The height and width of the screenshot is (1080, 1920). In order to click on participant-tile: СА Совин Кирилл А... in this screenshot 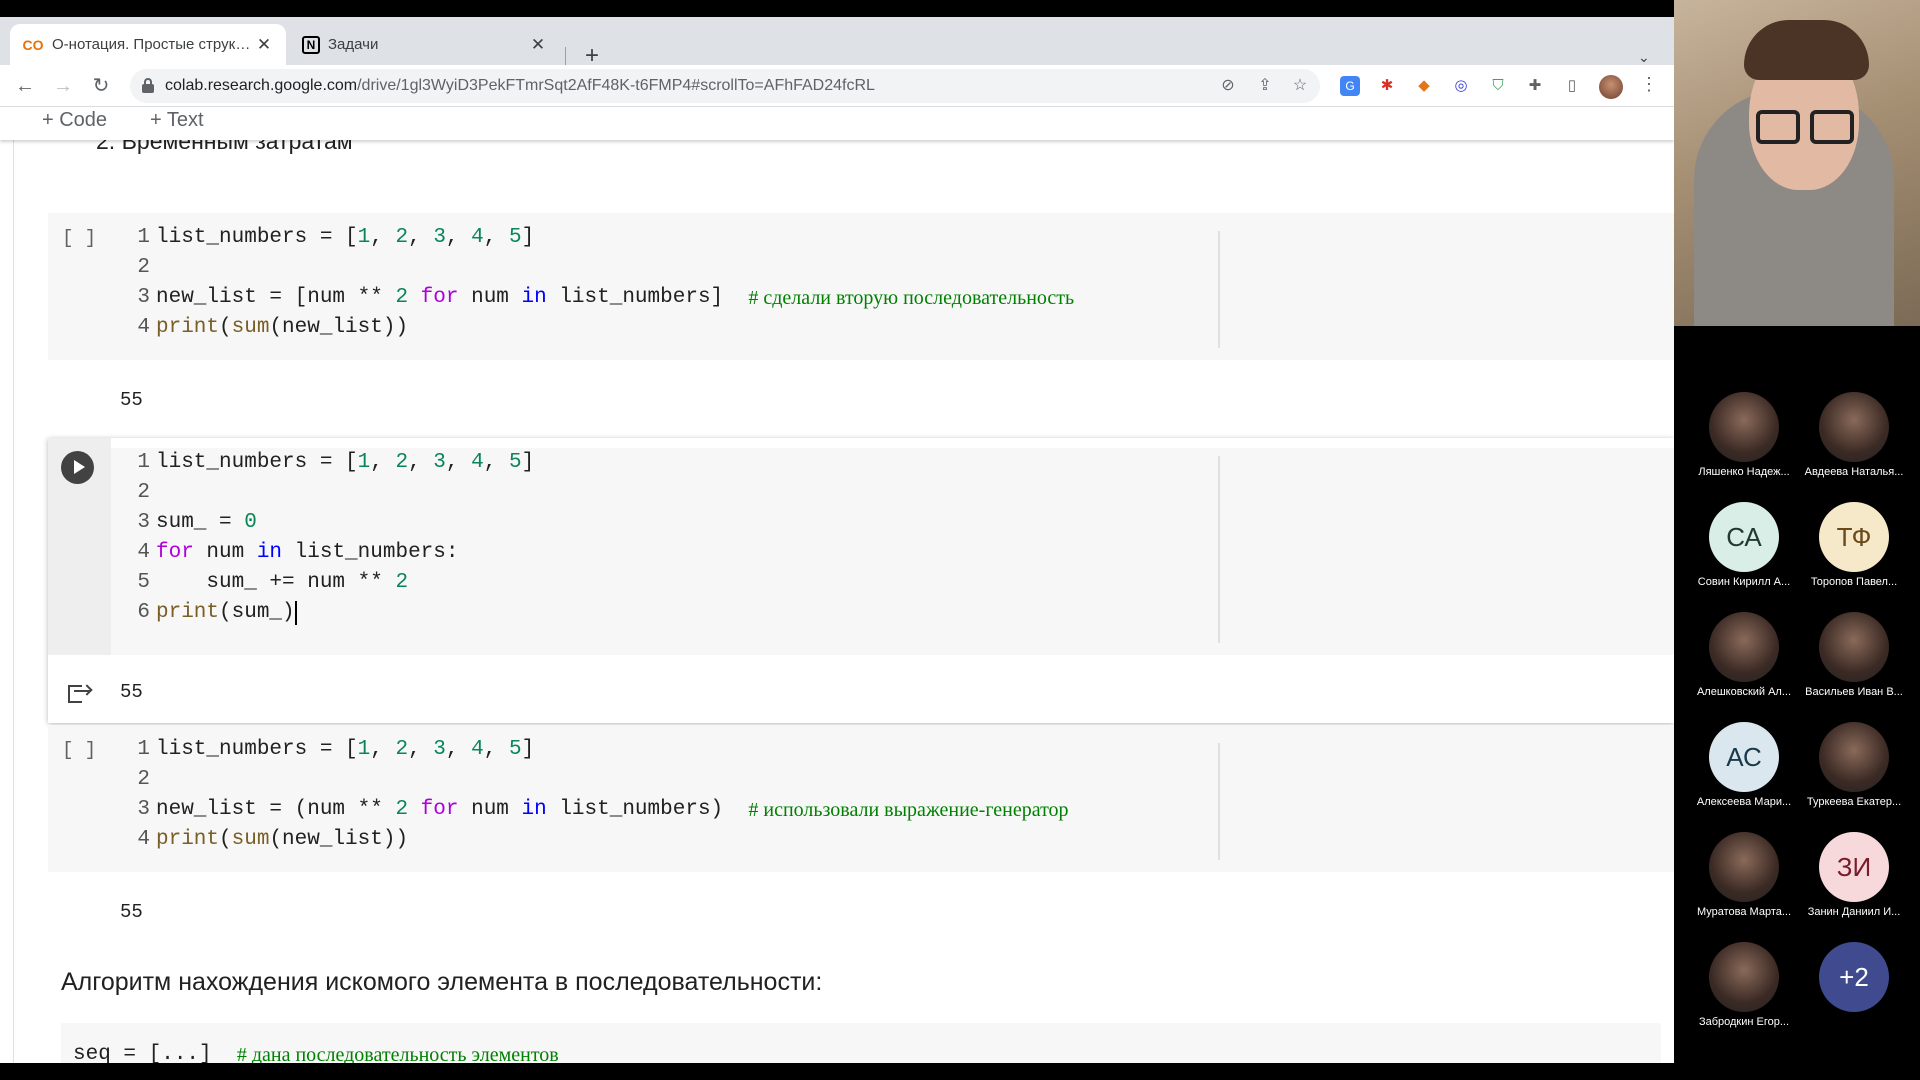, I will do `click(1743, 557)`.